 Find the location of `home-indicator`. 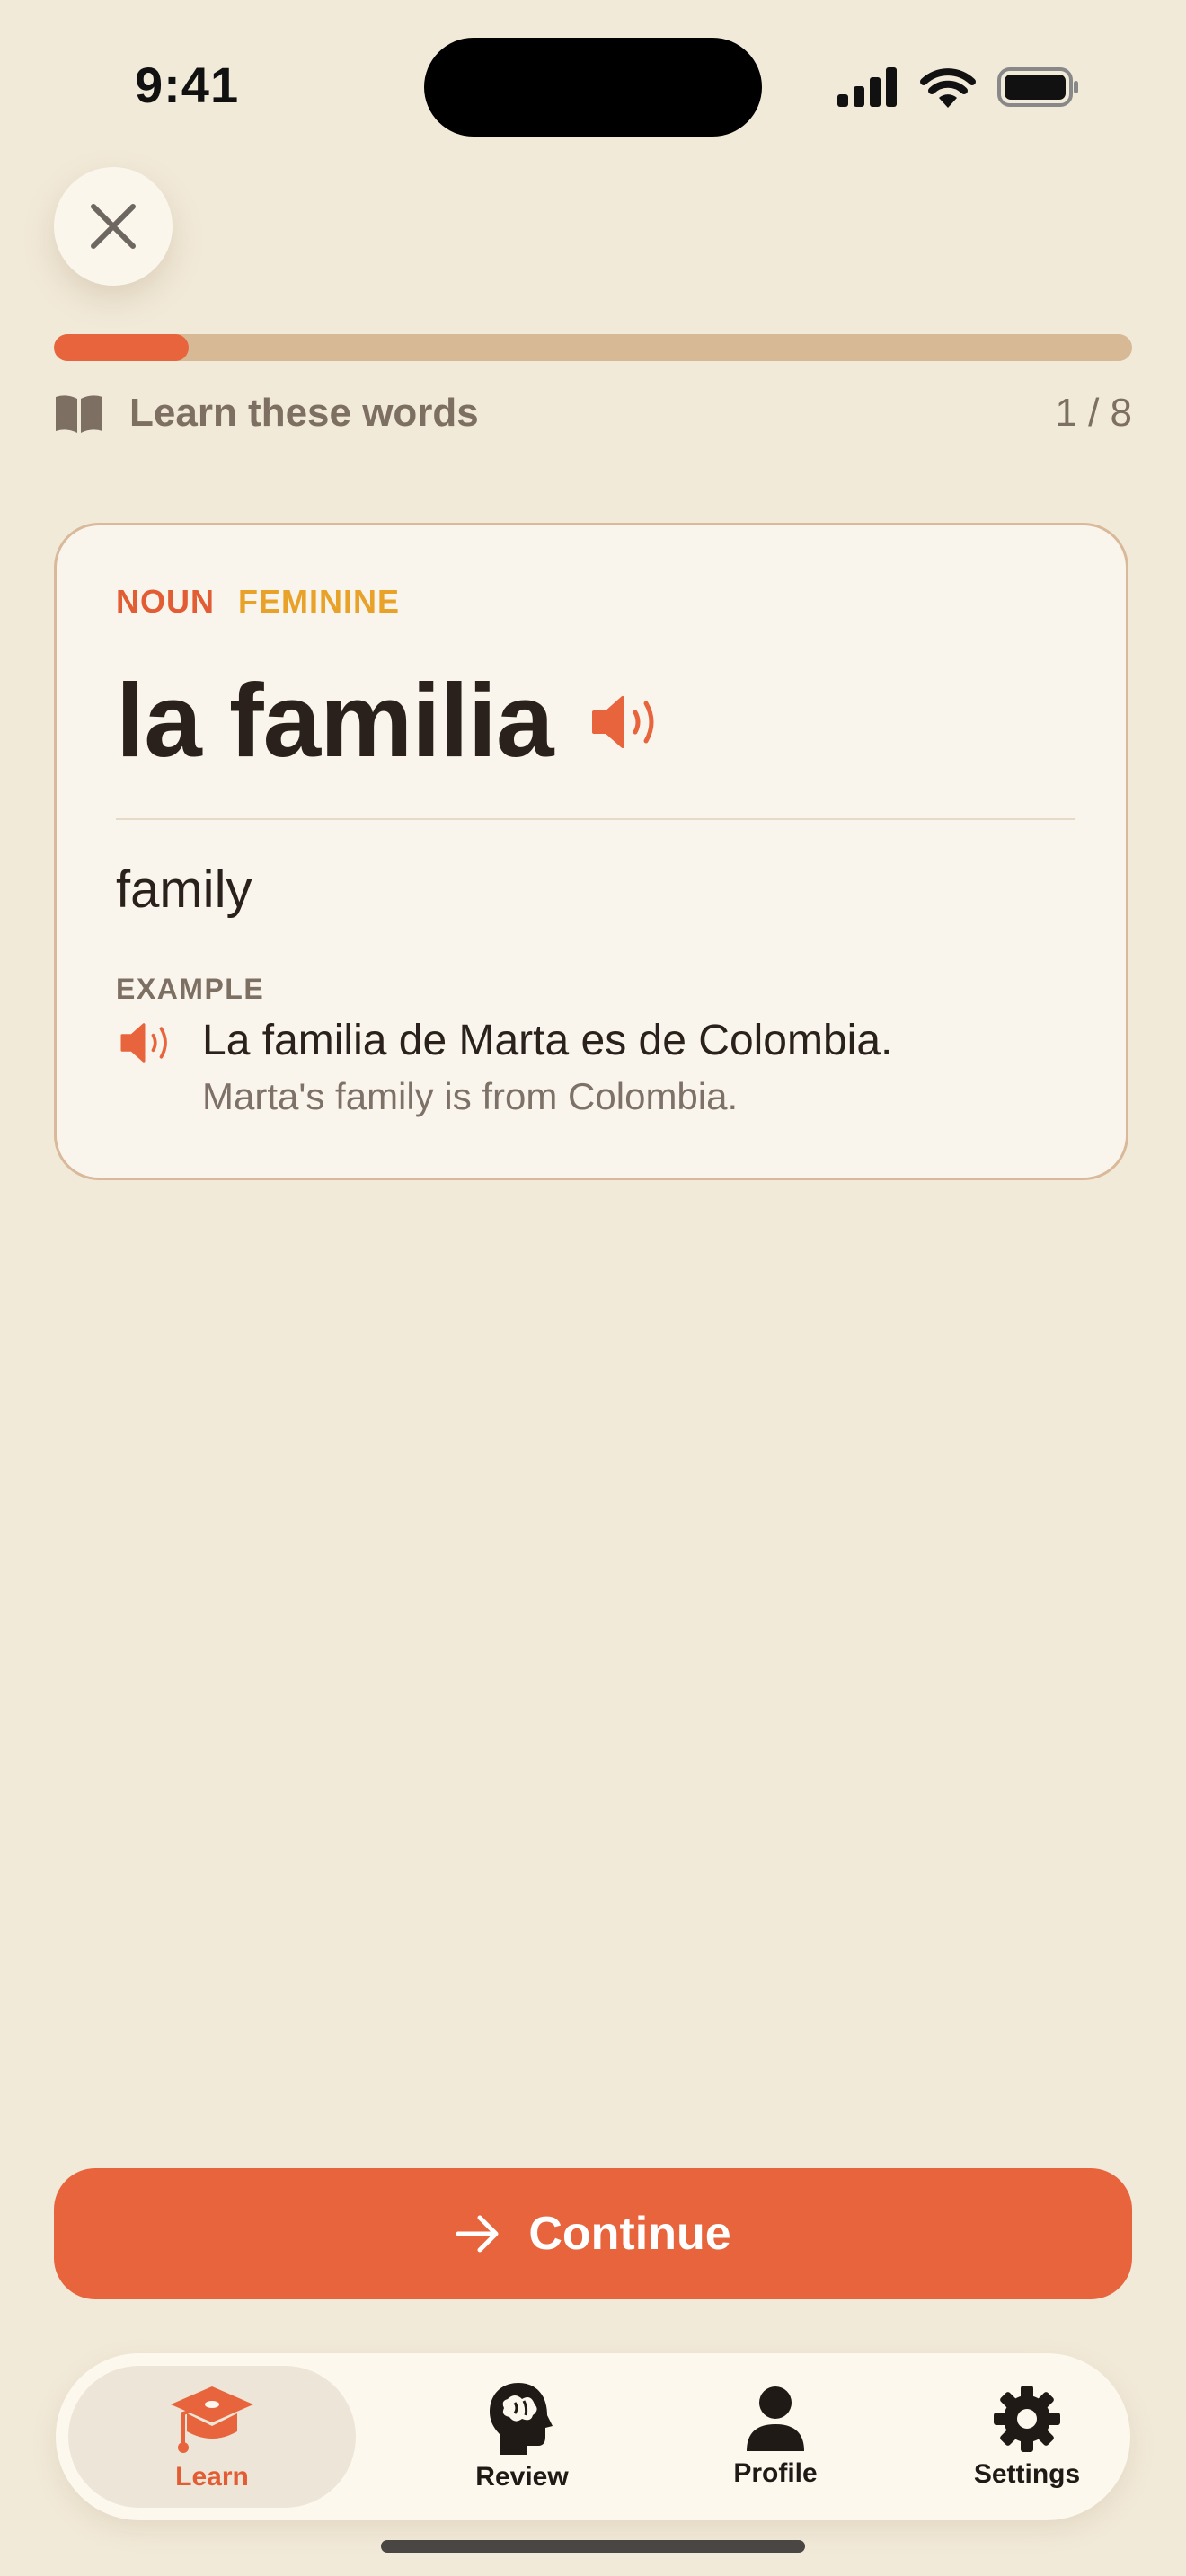

home-indicator is located at coordinates (593, 2546).